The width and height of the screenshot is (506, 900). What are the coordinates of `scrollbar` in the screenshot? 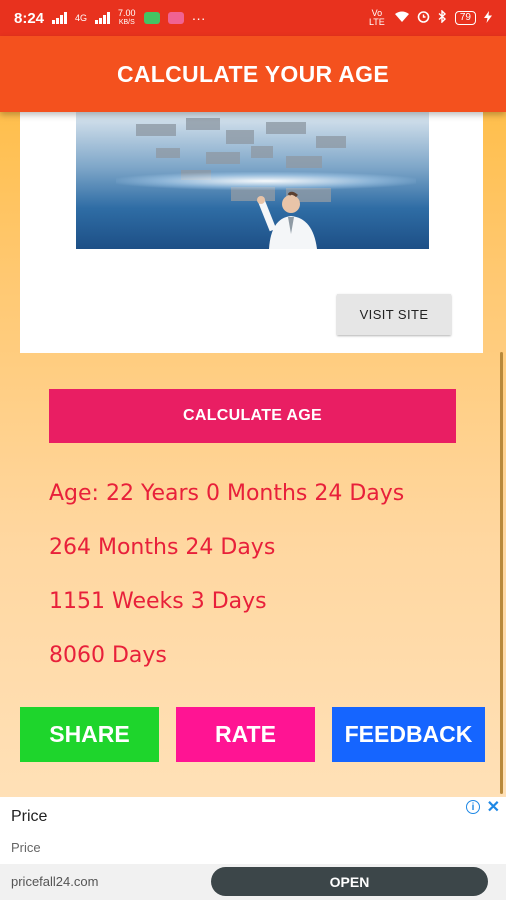 It's located at (501, 573).